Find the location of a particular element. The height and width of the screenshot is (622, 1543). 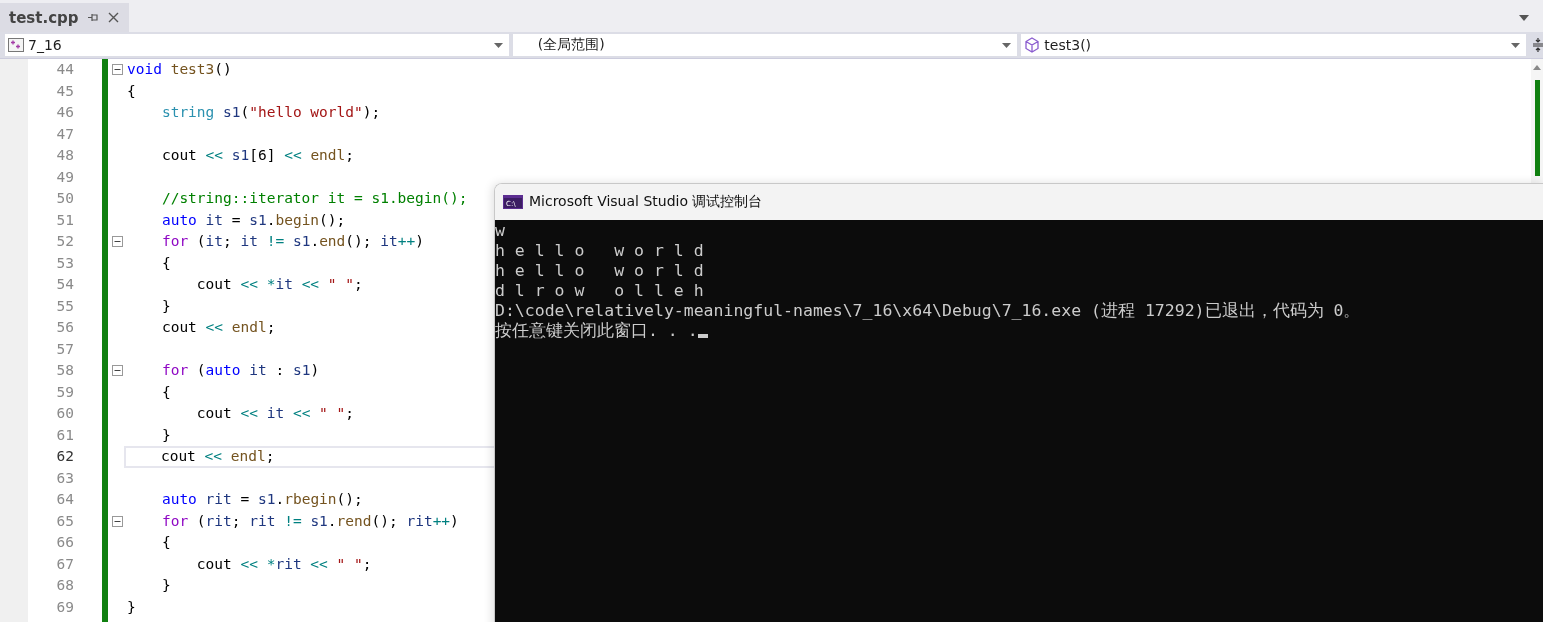

line-number: 64 is located at coordinates (64, 499).